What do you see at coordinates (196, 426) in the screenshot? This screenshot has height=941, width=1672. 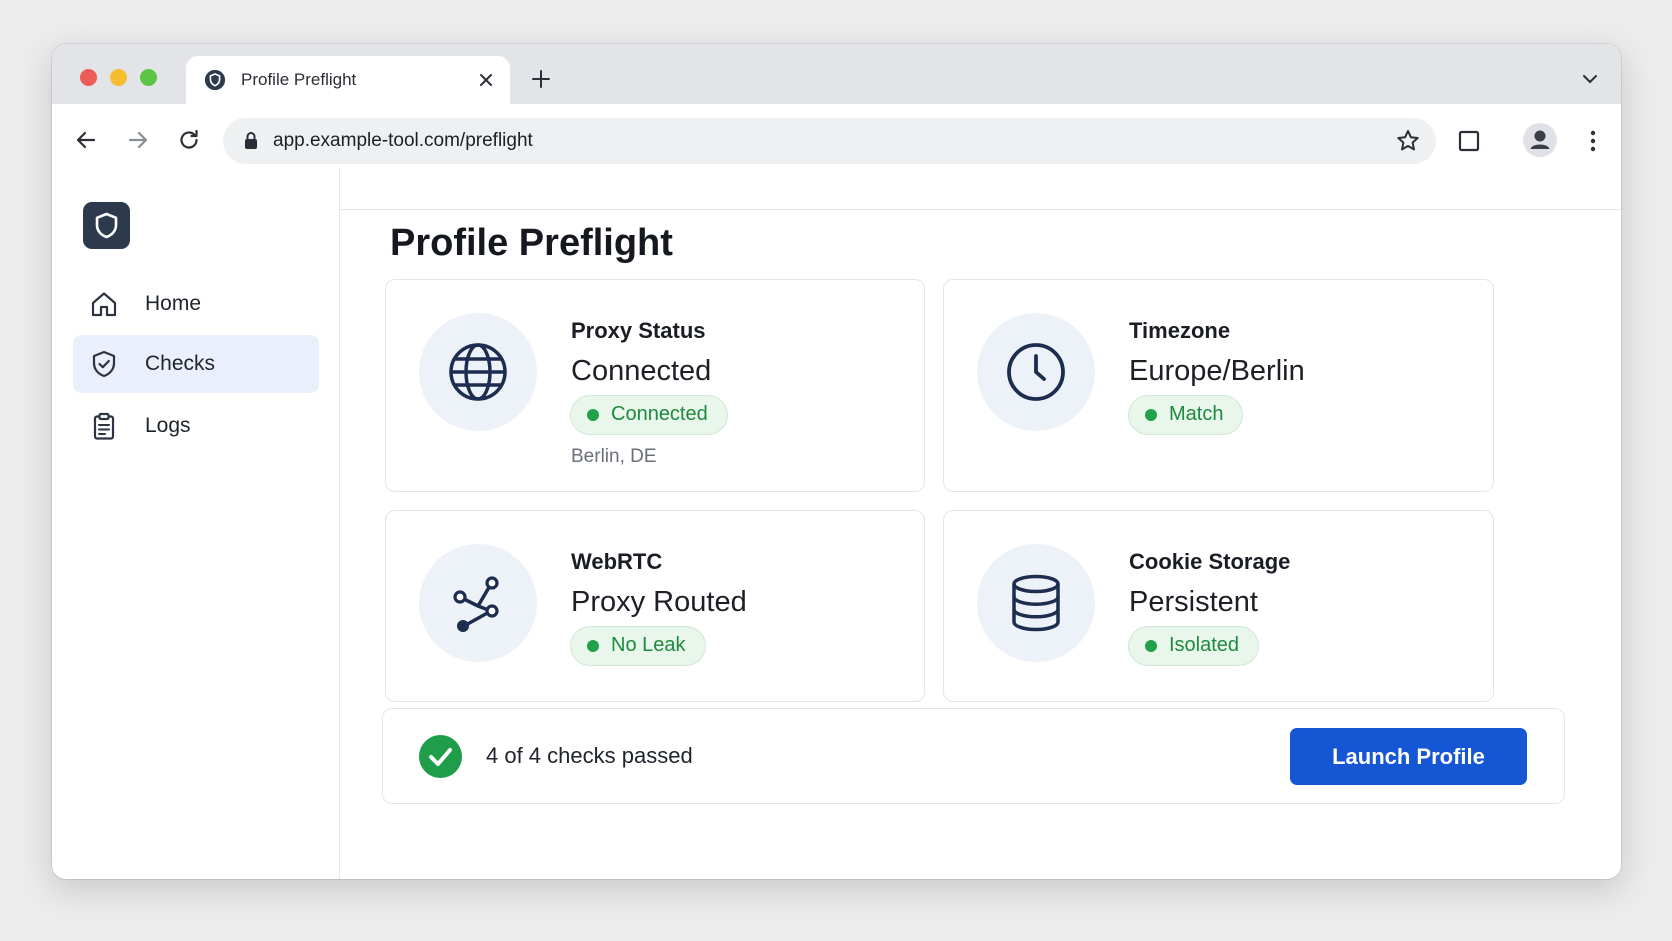 I see `sidebar-item-logs: Logs` at bounding box center [196, 426].